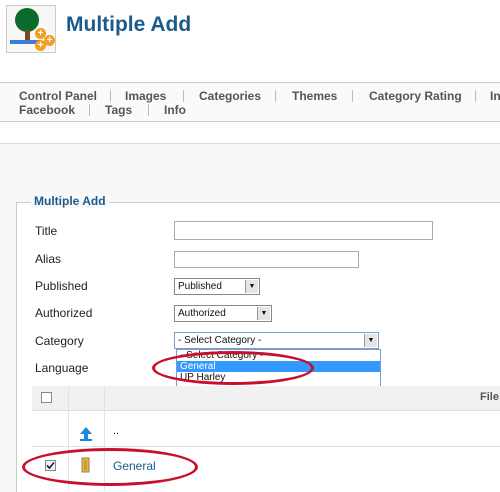 This screenshot has height=492, width=500. I want to click on page-title: Multiple Add, so click(129, 24).